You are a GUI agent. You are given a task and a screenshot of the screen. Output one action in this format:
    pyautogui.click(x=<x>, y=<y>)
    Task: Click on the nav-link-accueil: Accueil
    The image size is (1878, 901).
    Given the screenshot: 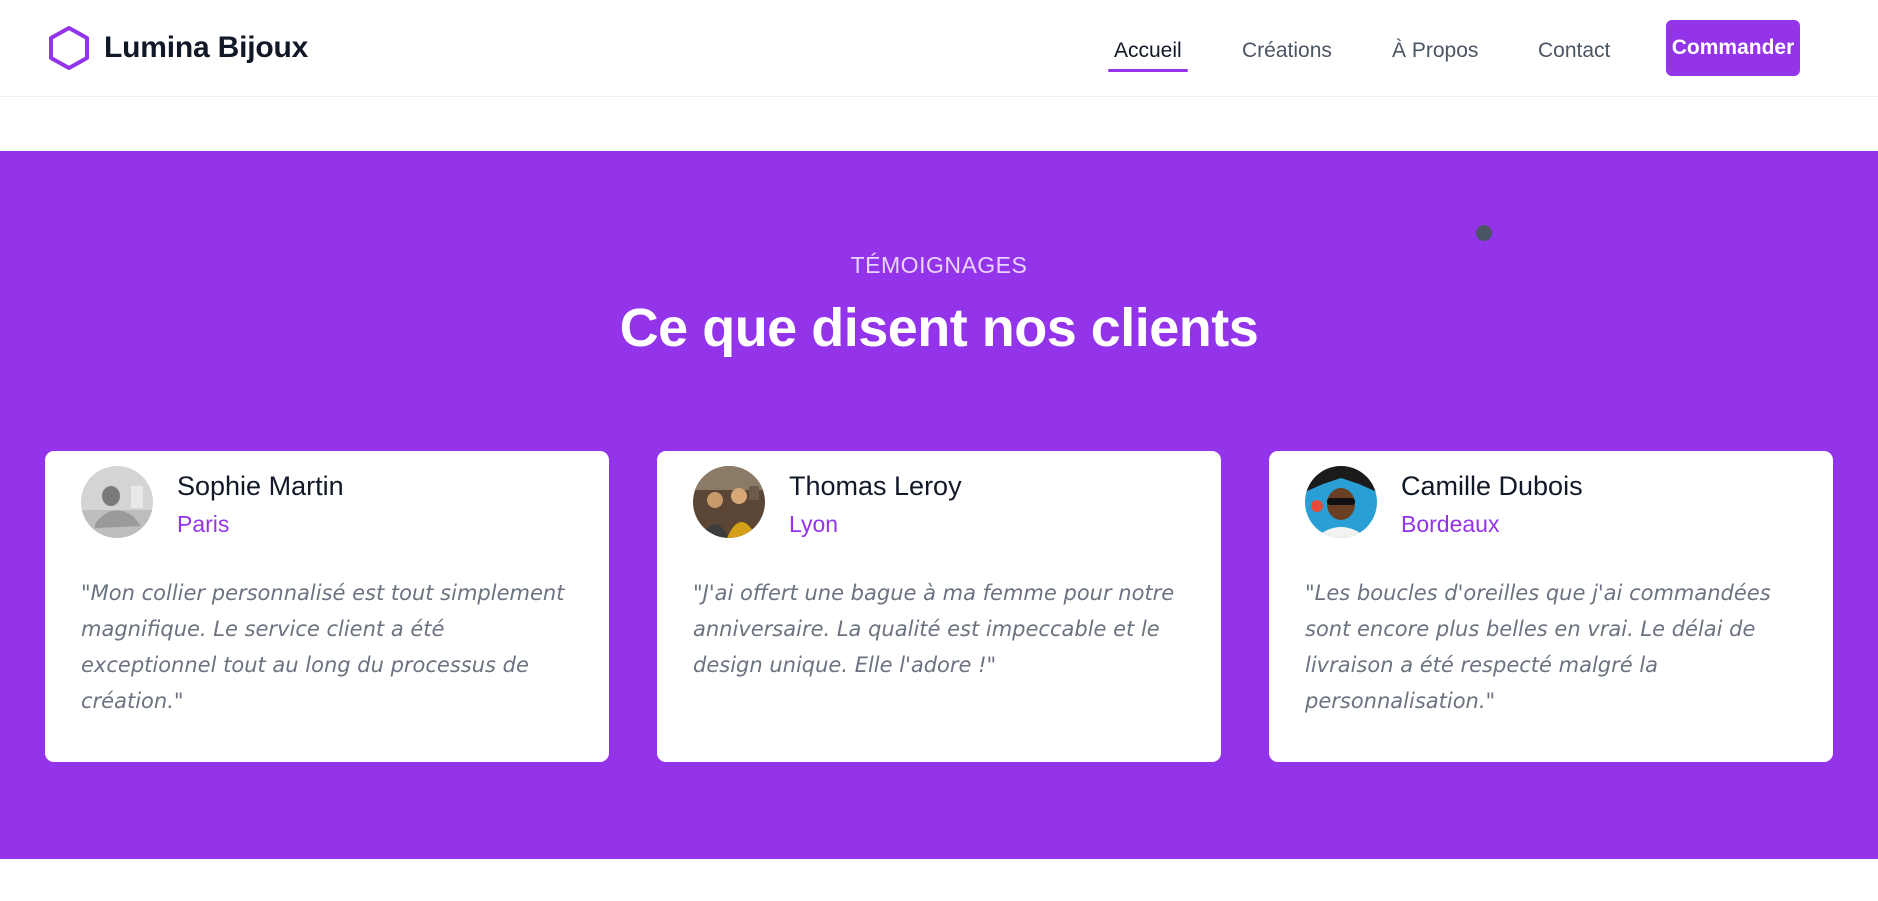 What is the action you would take?
    pyautogui.click(x=1148, y=54)
    